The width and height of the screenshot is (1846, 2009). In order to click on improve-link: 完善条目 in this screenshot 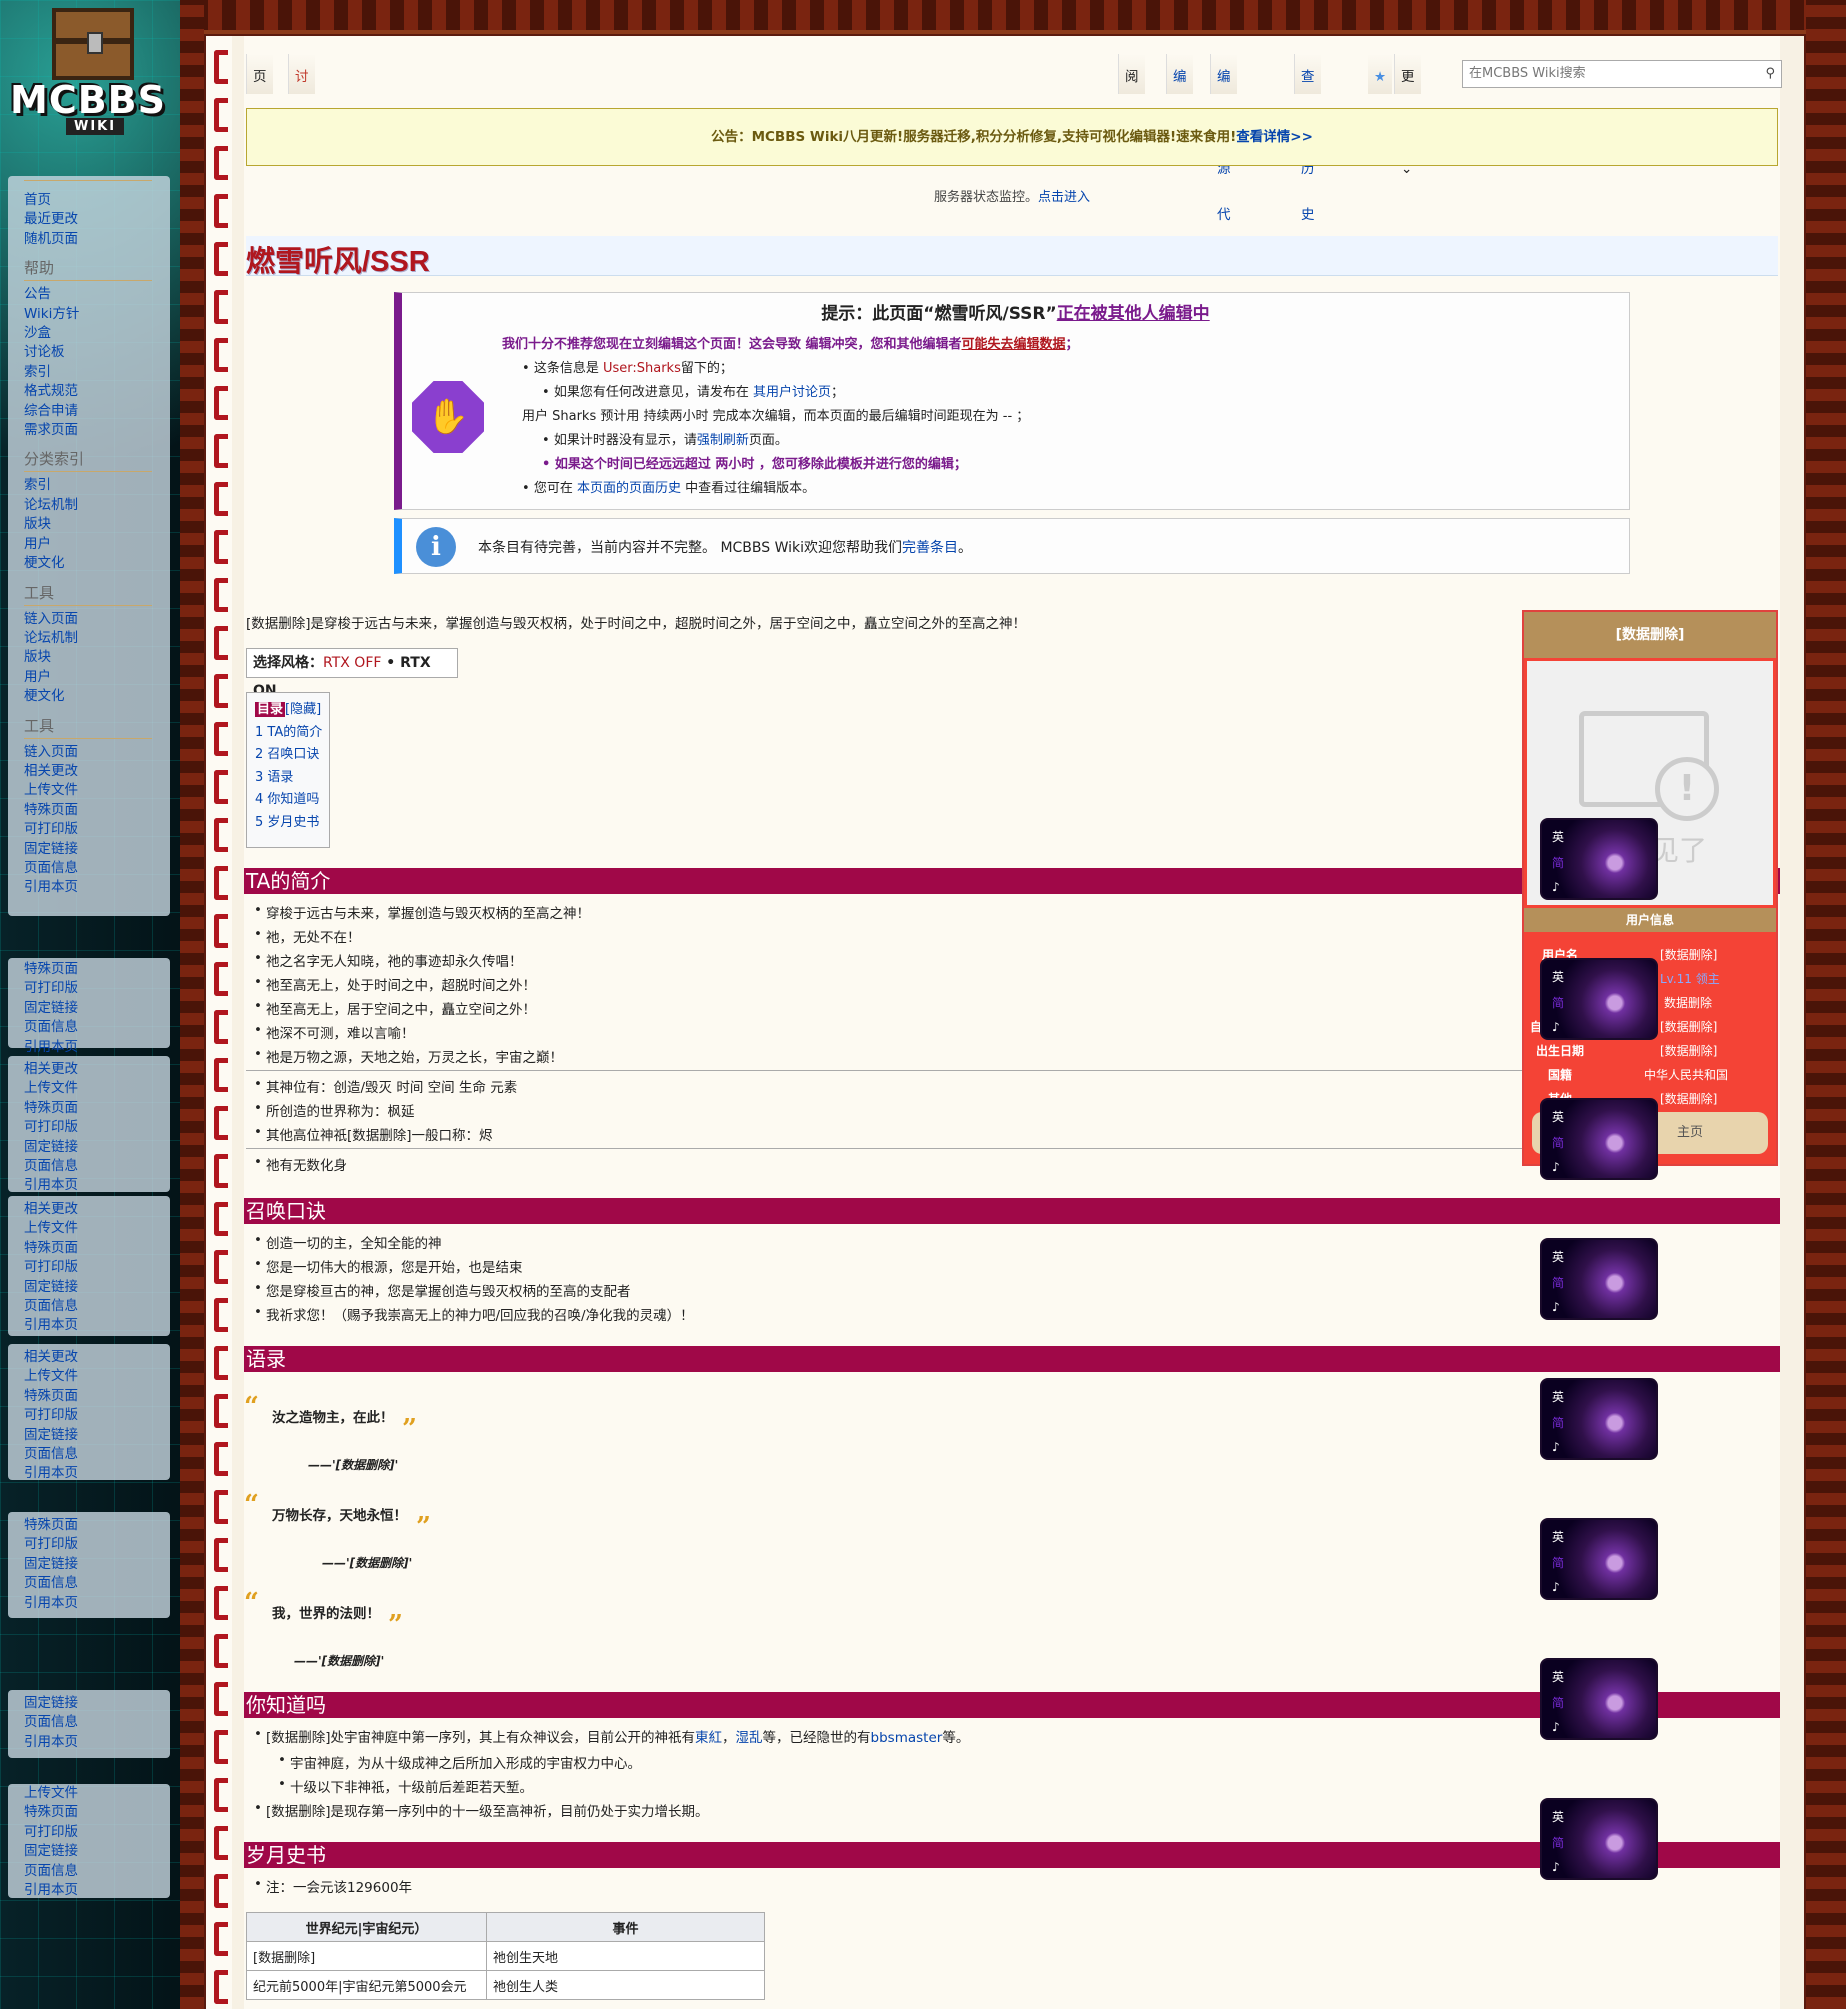, I will do `click(930, 548)`.